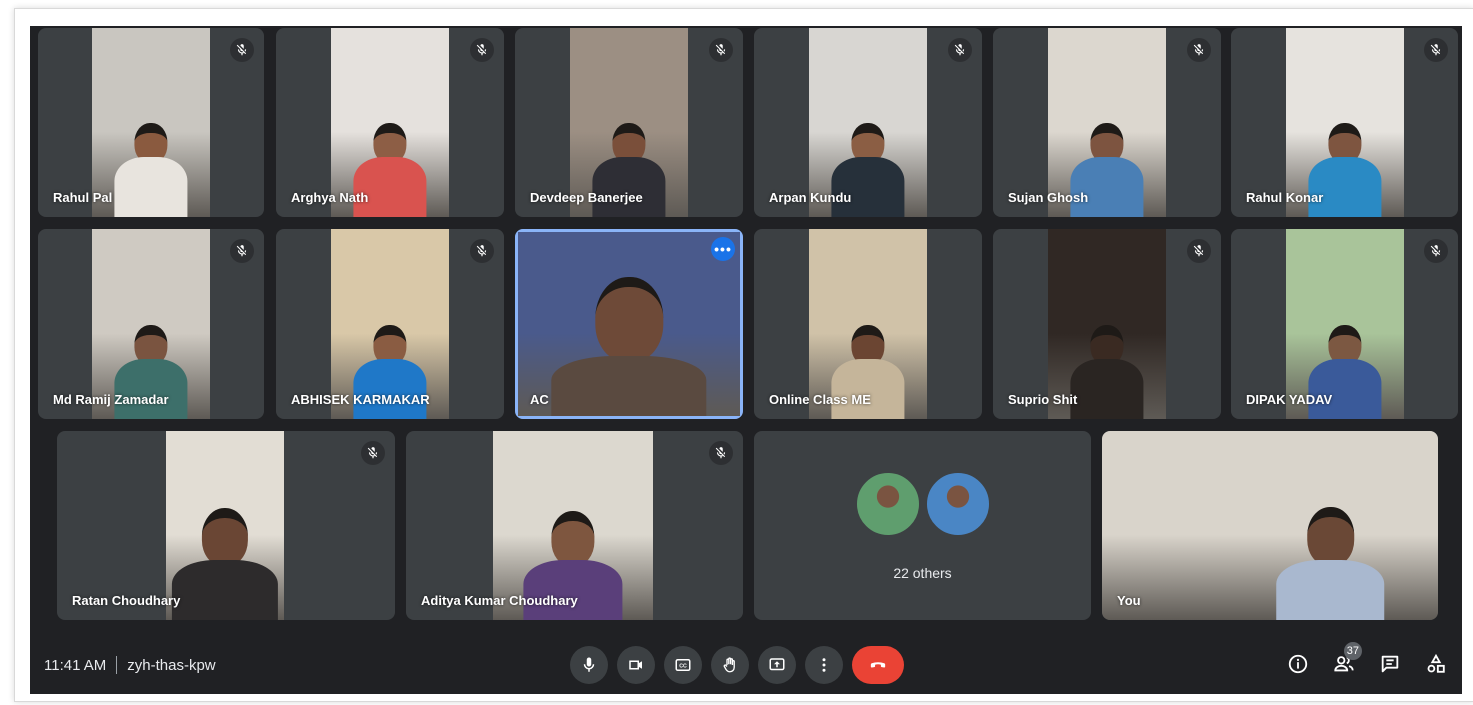 Image resolution: width=1473 pixels, height=705 pixels. I want to click on others-tile: 22 others, so click(922, 525).